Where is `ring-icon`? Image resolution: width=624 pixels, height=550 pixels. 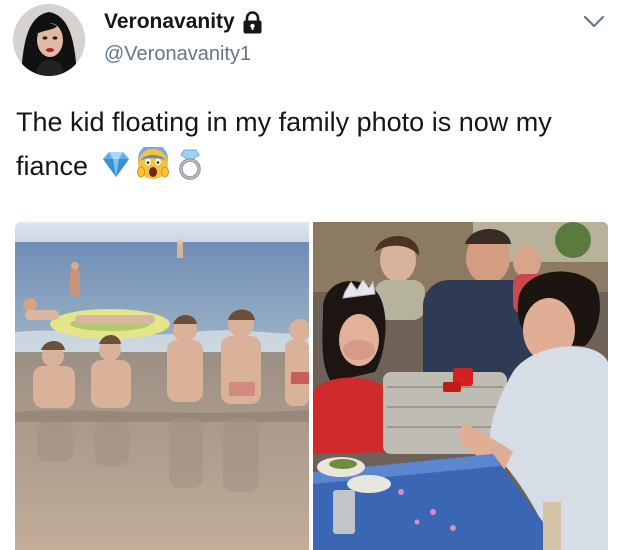 ring-icon is located at coordinates (190, 164).